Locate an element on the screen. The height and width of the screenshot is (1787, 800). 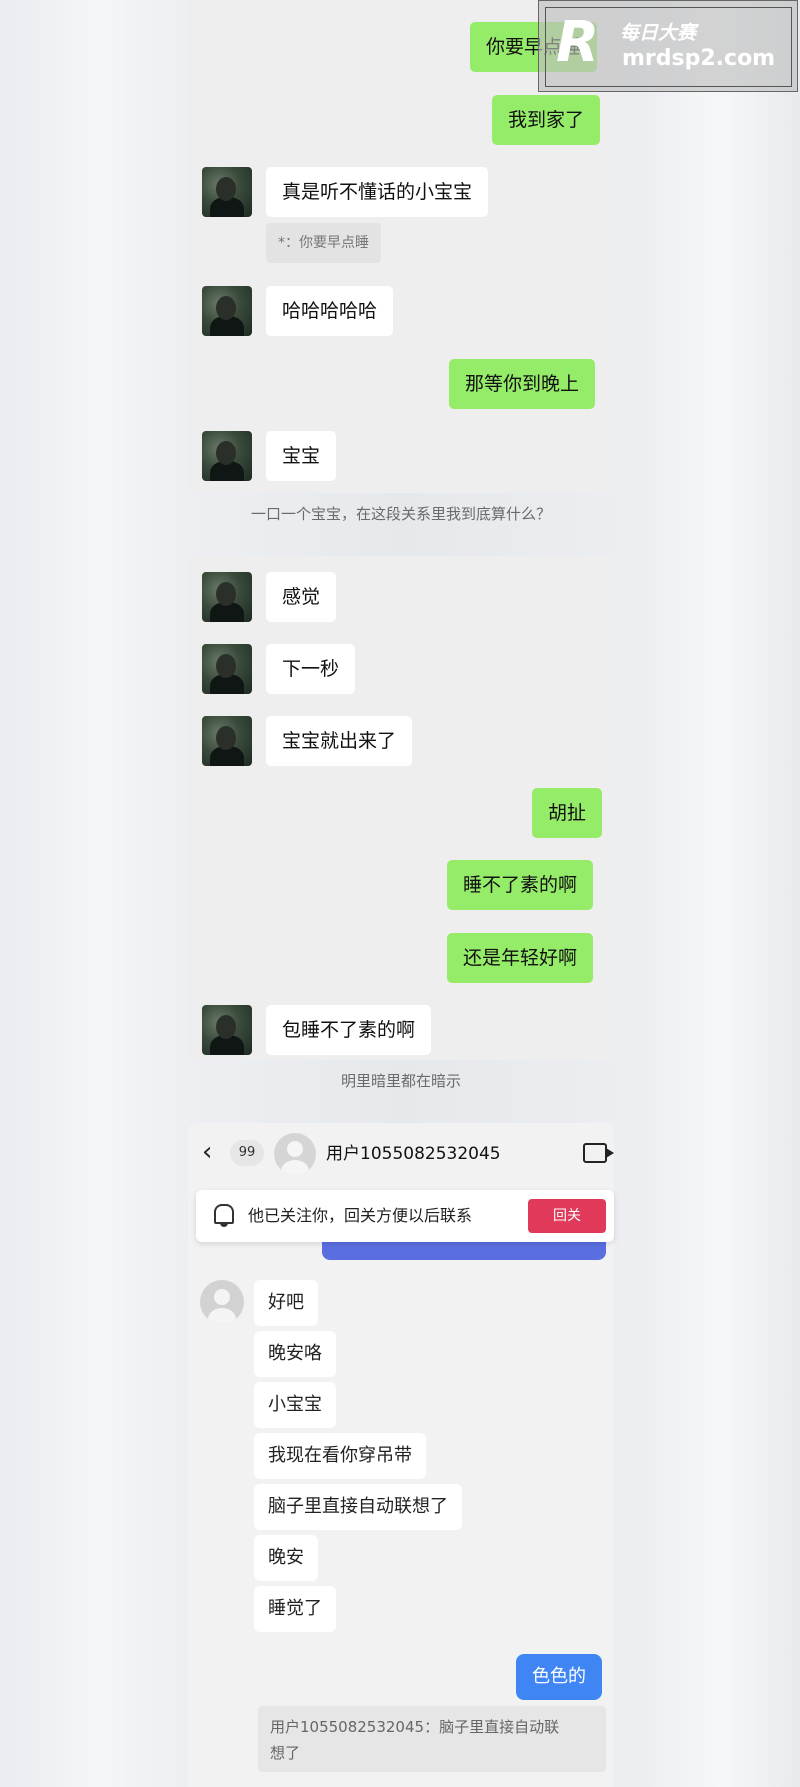
screenshot-caption: 一口一个宝宝，在这段关系里我到底算什么？ is located at coordinates (400, 514).